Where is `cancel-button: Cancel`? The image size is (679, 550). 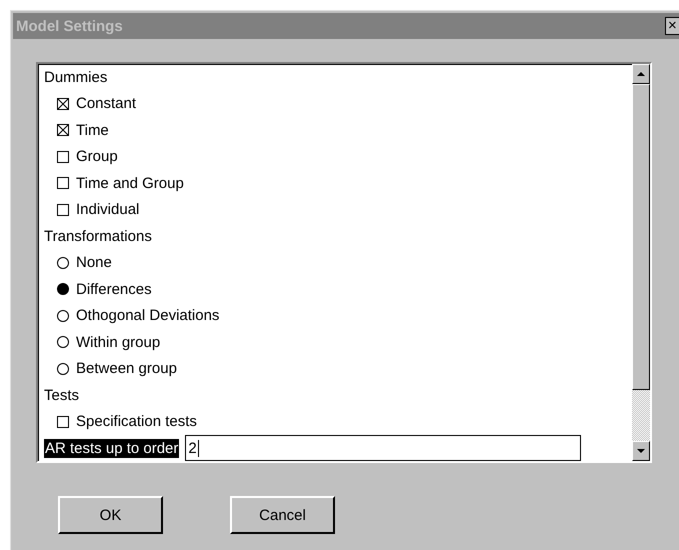 cancel-button: Cancel is located at coordinates (282, 515).